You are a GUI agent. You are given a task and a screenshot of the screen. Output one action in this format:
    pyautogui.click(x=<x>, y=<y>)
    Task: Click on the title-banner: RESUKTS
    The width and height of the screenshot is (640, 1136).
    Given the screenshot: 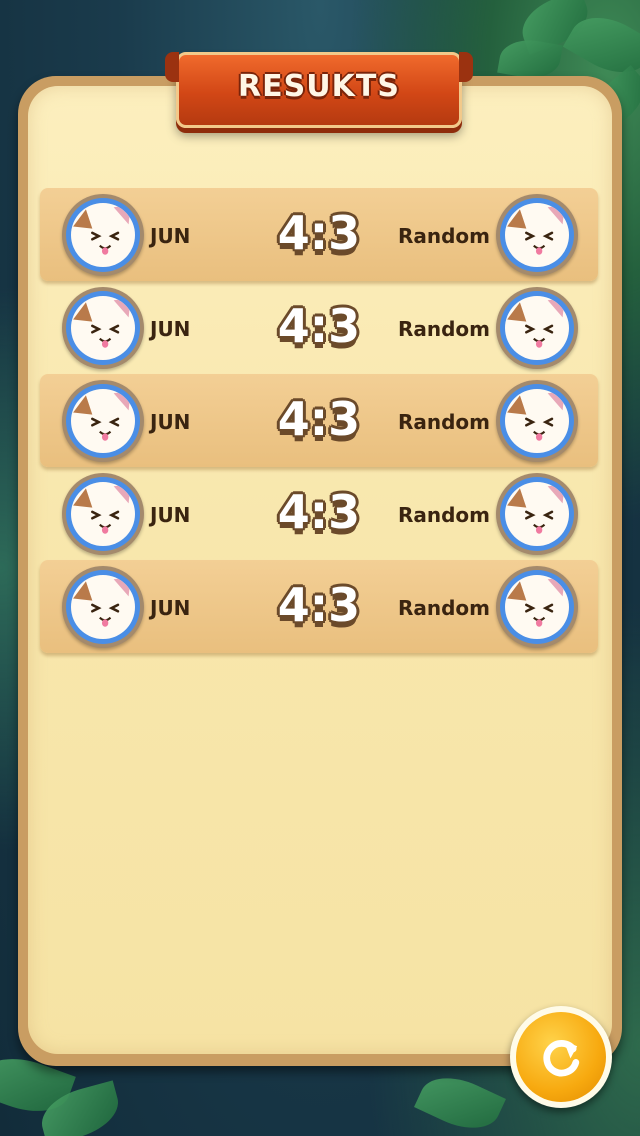 What is the action you would take?
    pyautogui.click(x=319, y=90)
    